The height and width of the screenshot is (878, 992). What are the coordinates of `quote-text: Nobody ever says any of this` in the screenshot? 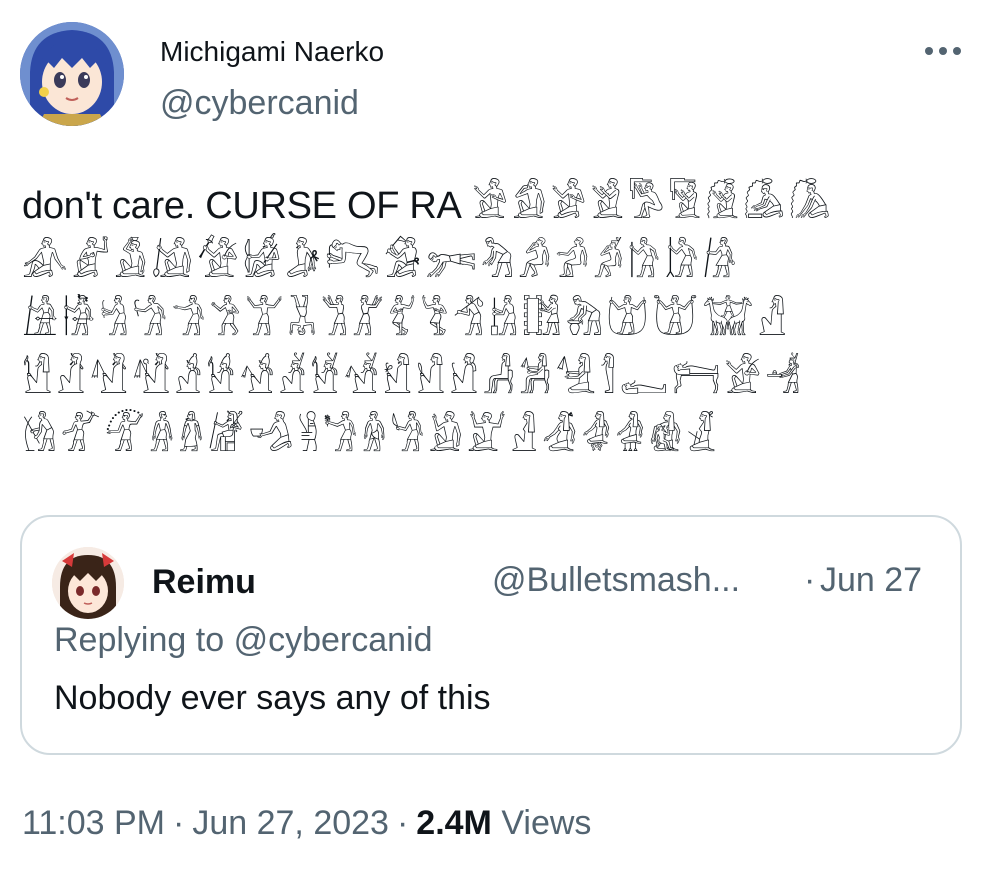 It's located at (272, 698).